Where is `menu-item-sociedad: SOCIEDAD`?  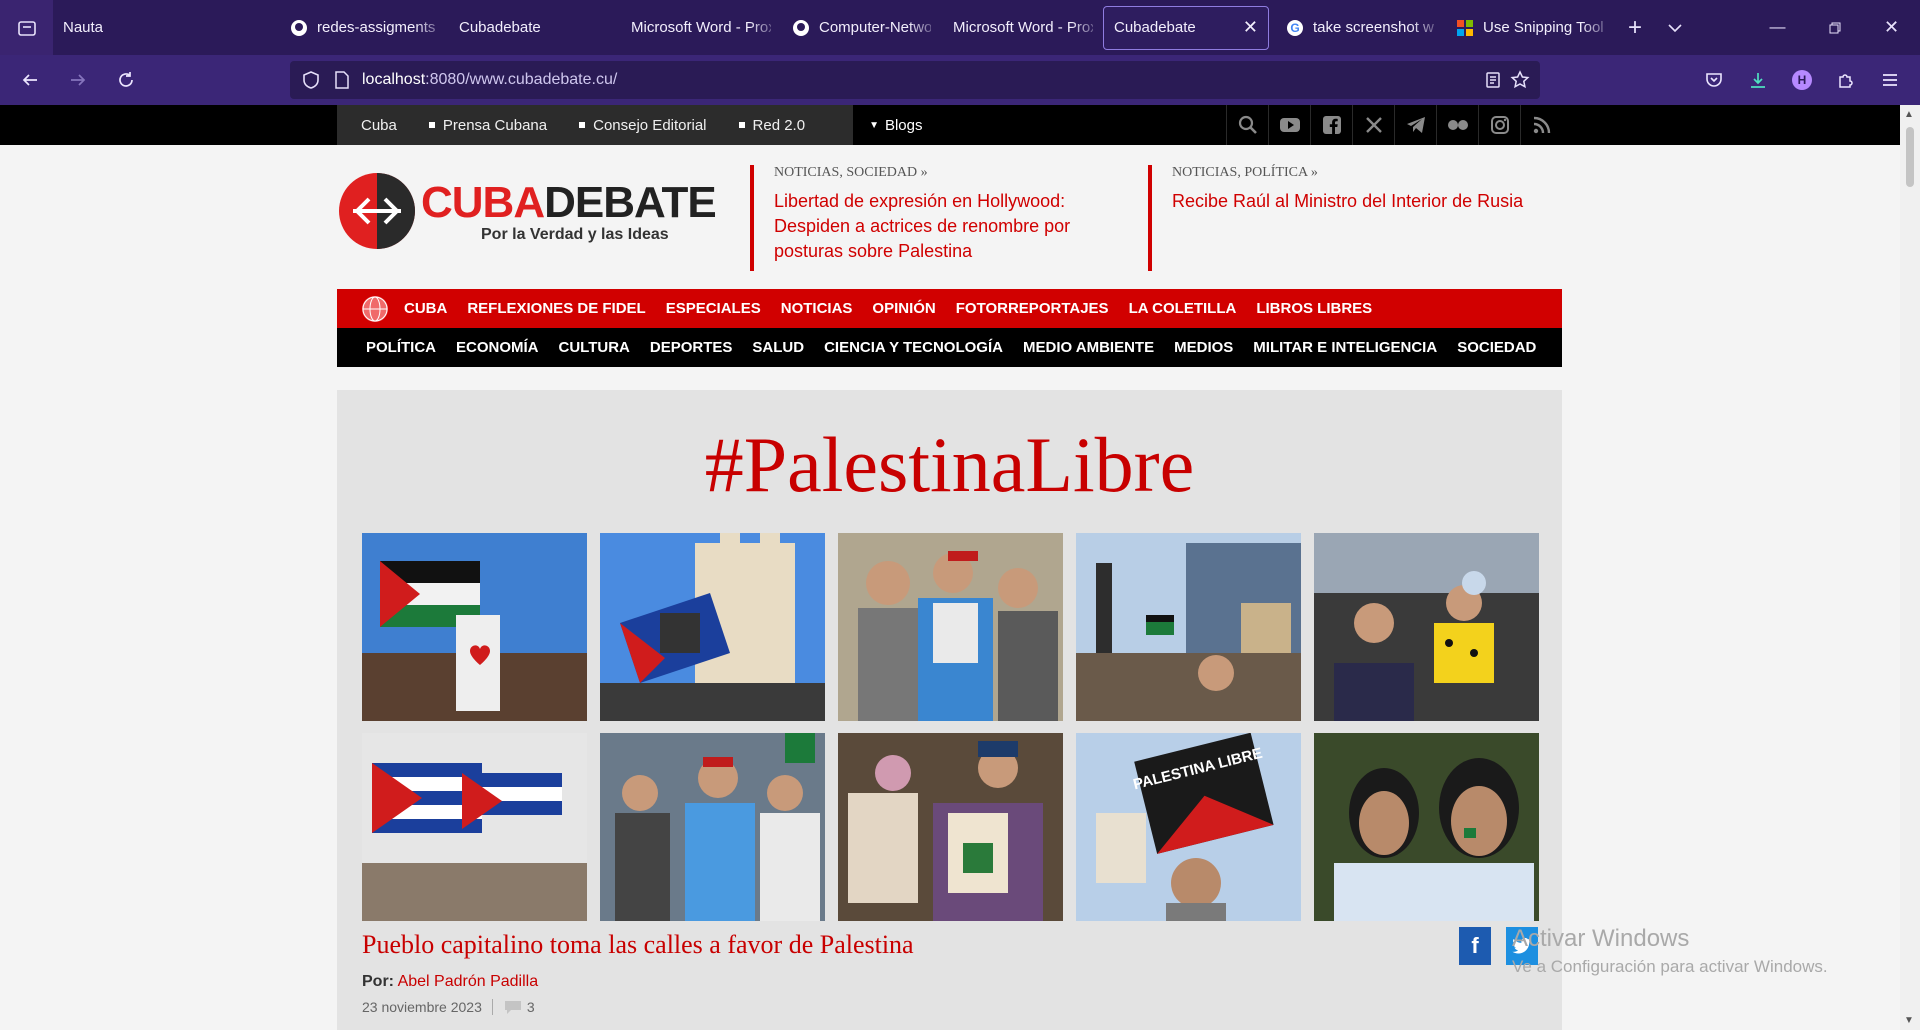 menu-item-sociedad: SOCIEDAD is located at coordinates (1496, 347).